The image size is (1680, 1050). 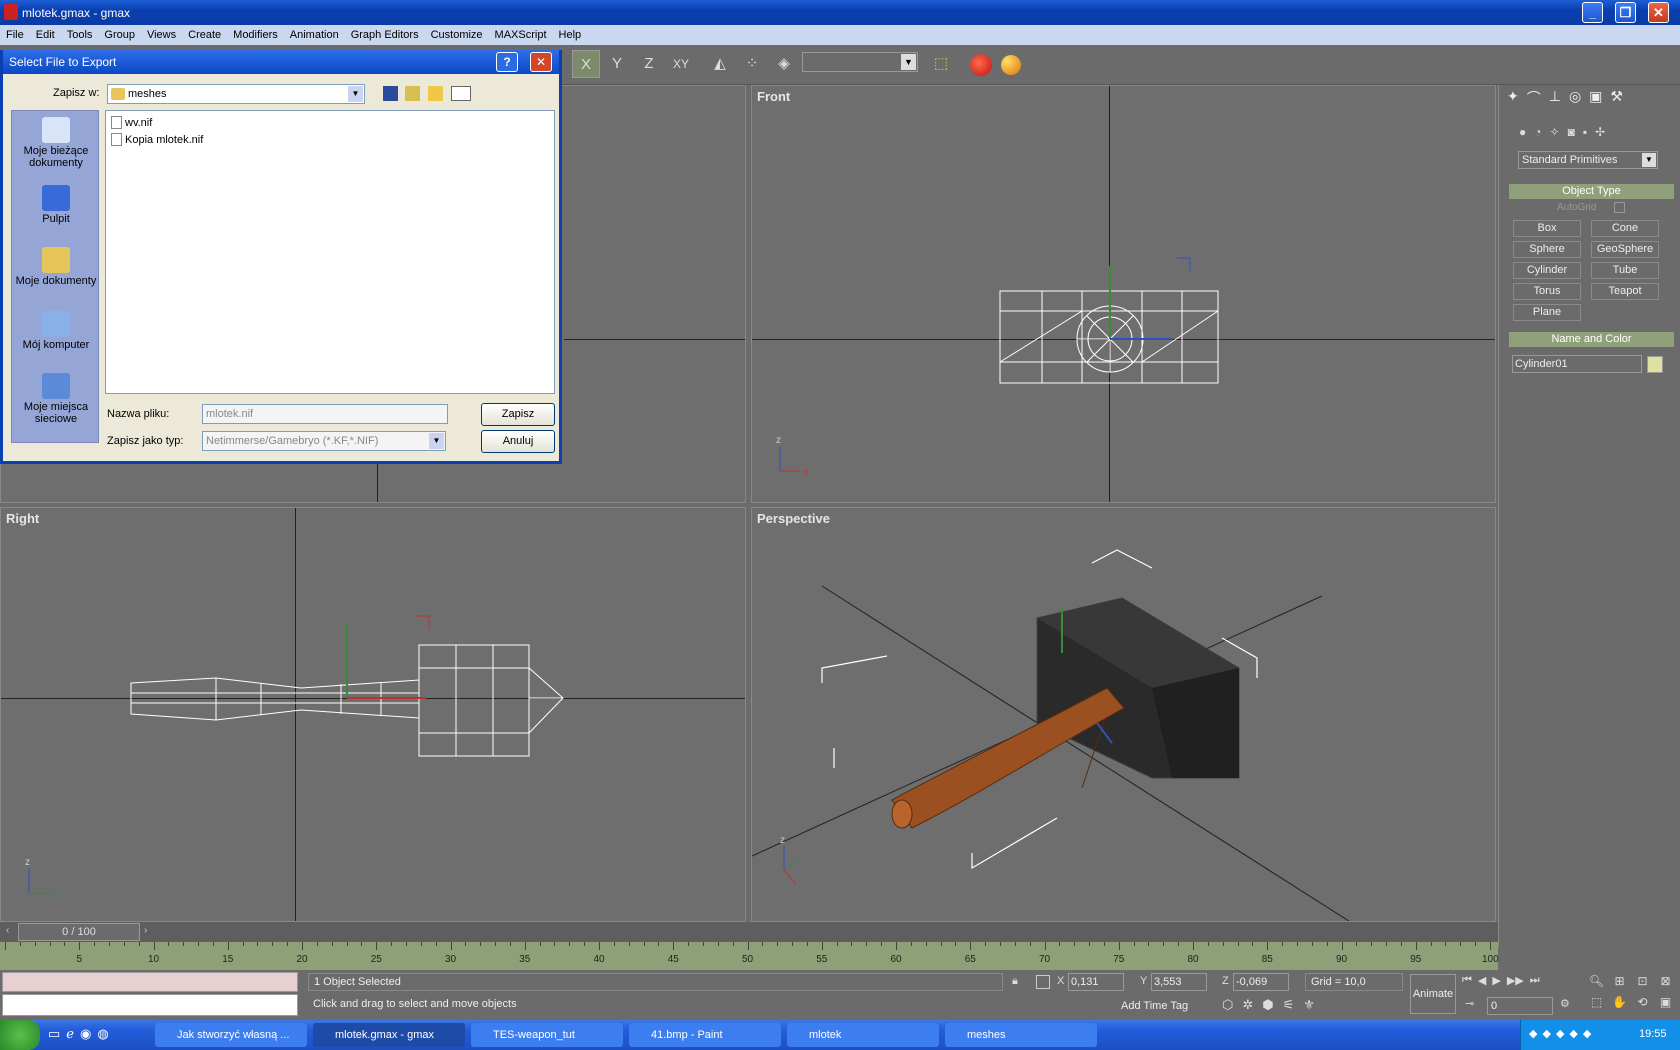 What do you see at coordinates (457, 35) in the screenshot?
I see `menu-customize: Customize` at bounding box center [457, 35].